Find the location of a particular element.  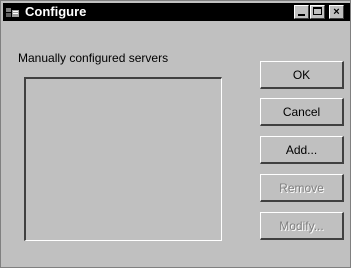

close-button: × is located at coordinates (336, 12).